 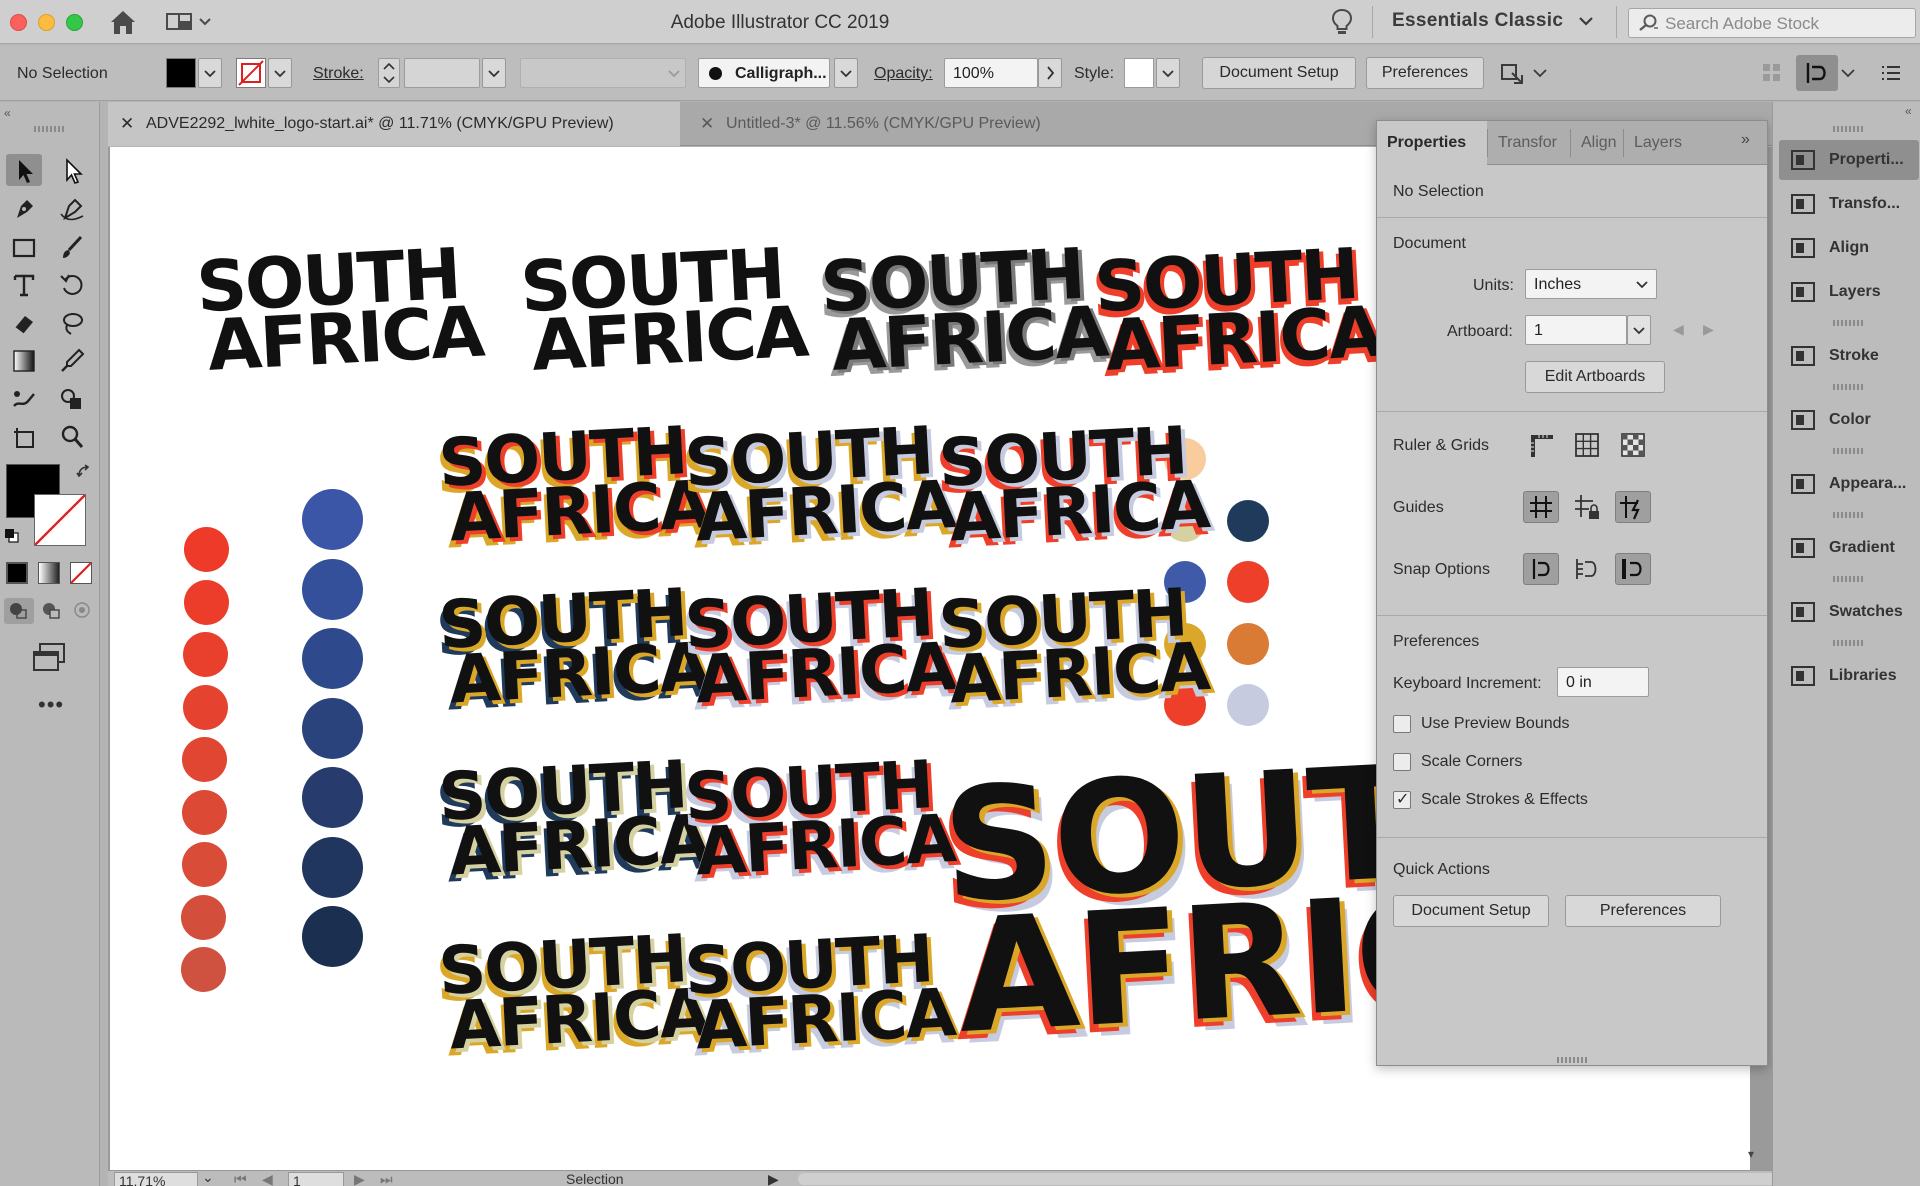 I want to click on stroke-dropdown, so click(x=280, y=73).